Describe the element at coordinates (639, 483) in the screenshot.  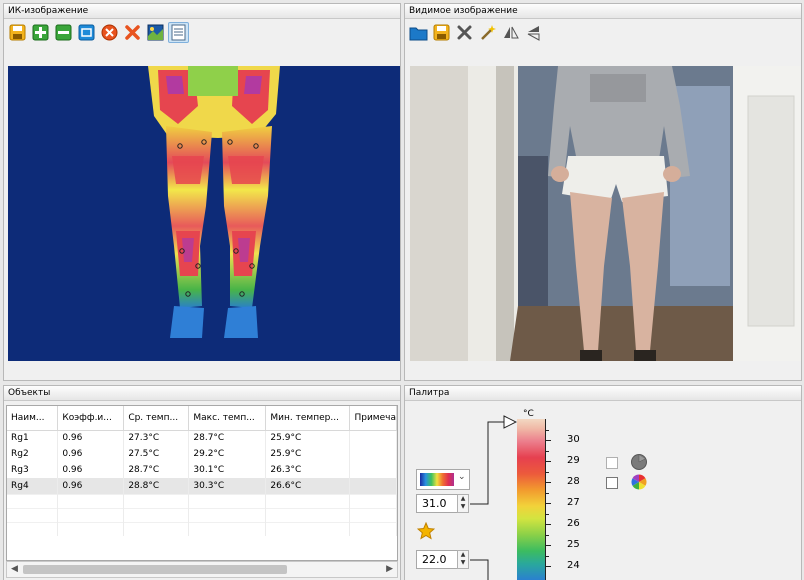
I see `color-wheel-icon` at that location.